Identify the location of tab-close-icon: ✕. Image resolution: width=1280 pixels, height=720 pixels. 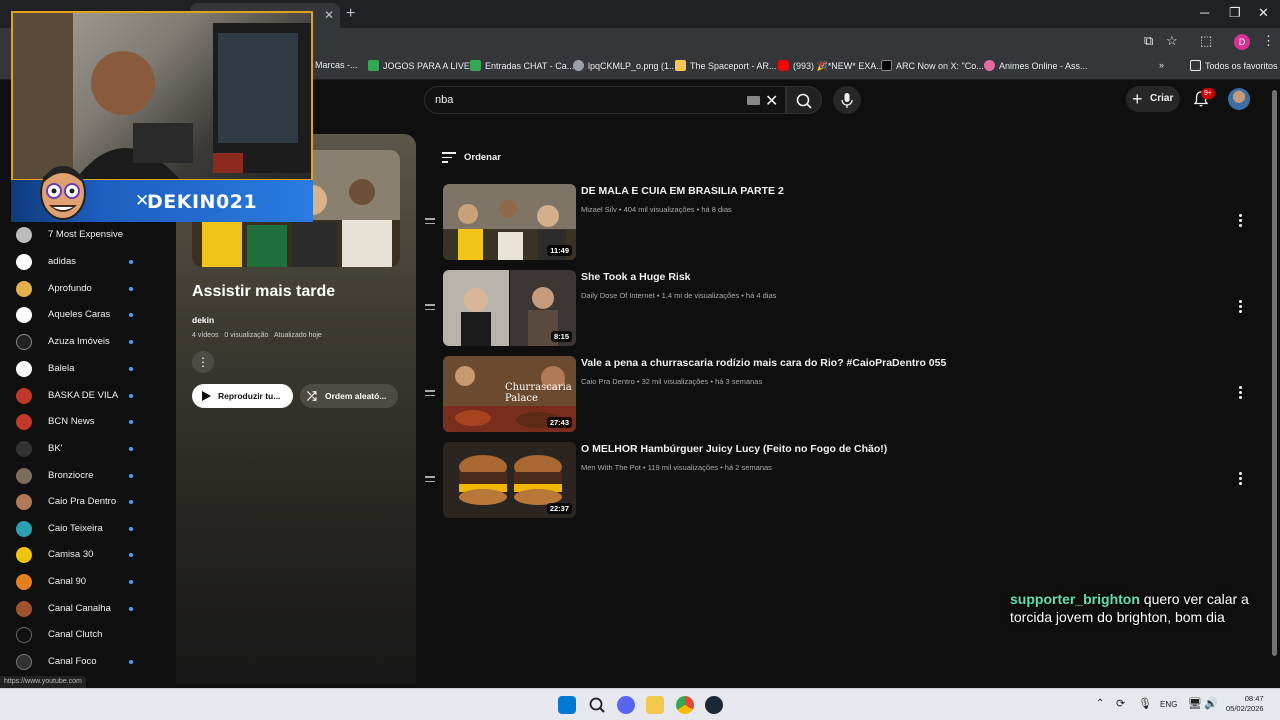
(329, 15).